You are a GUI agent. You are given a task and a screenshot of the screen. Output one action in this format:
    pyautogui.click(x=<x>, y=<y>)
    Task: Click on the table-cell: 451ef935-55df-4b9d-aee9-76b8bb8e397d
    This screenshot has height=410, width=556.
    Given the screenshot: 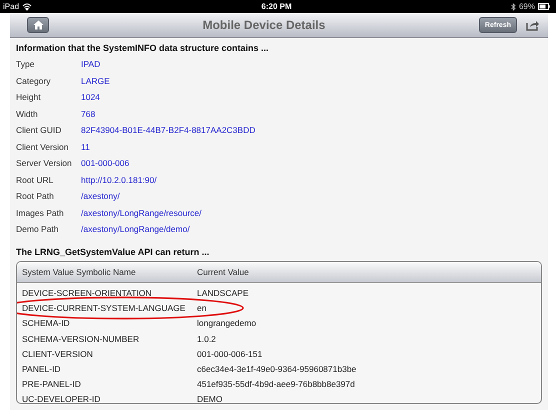 What is the action you would take?
    pyautogui.click(x=276, y=384)
    